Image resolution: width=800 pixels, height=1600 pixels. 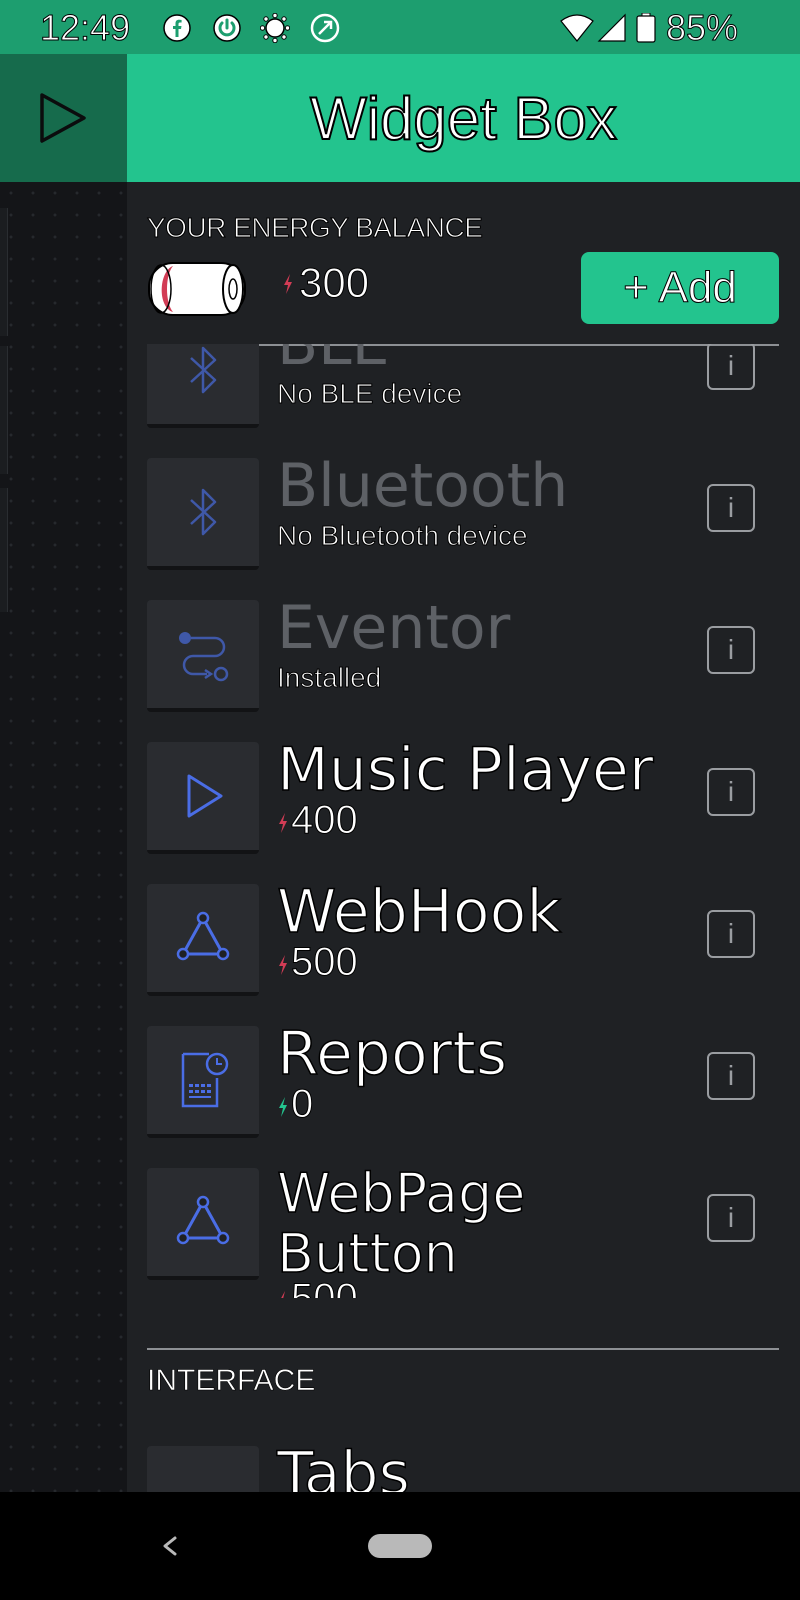 I want to click on battery-percent: 85%, so click(x=702, y=27).